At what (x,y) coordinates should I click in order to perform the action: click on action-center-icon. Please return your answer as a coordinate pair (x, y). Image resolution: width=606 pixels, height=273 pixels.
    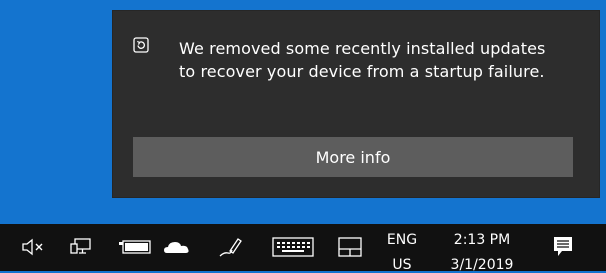
    Looking at the image, I should click on (563, 247).